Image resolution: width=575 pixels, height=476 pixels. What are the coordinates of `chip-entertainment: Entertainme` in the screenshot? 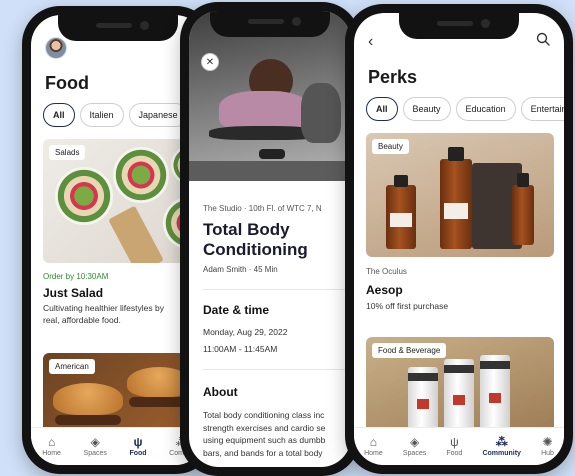 It's located at (542, 109).